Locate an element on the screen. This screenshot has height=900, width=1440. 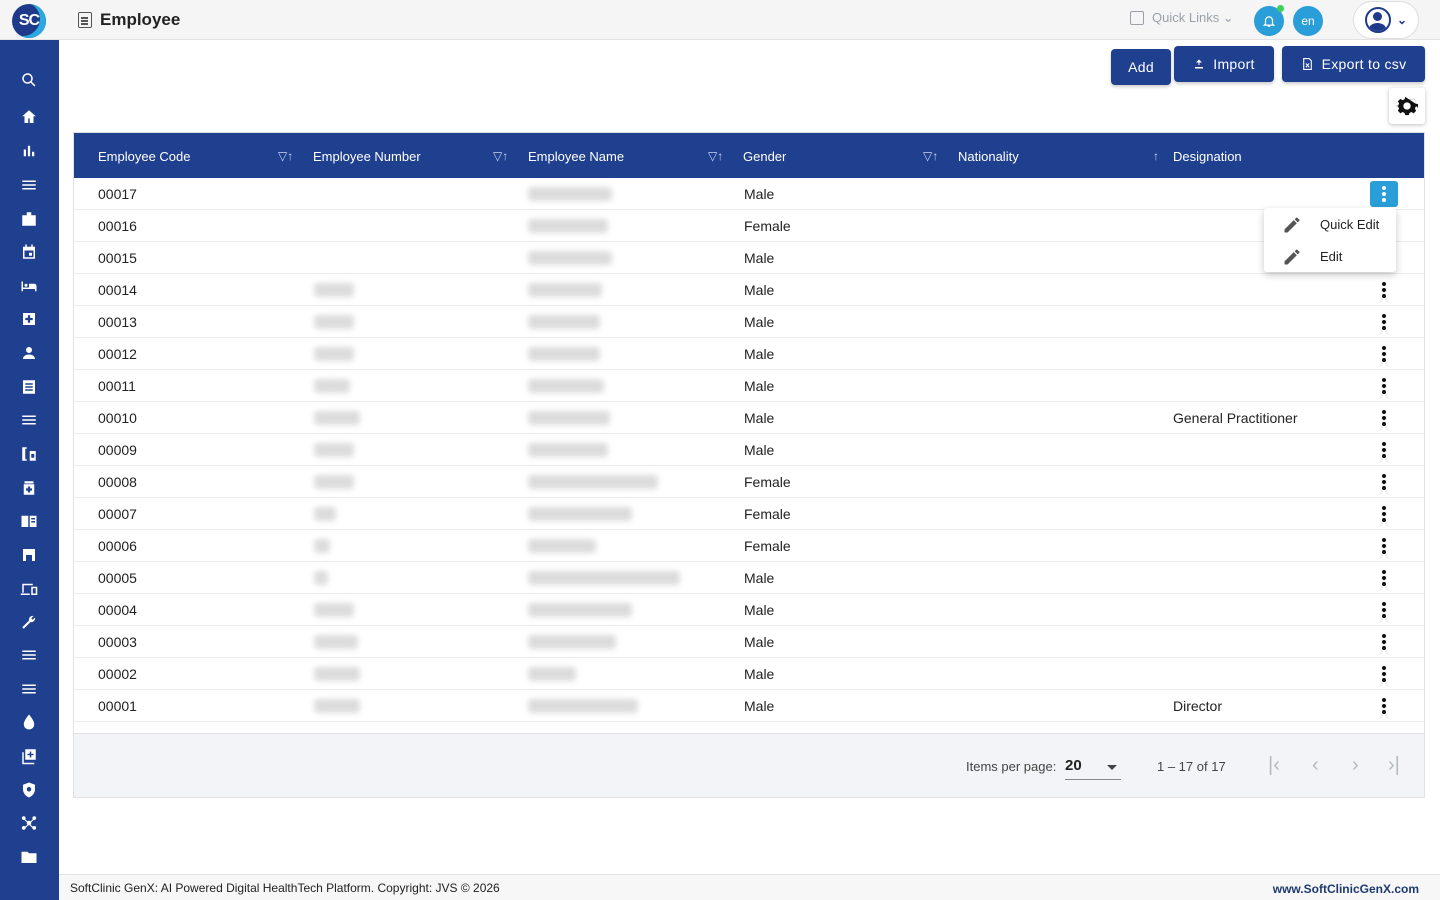
menu-icon is located at coordinates (29, 185).